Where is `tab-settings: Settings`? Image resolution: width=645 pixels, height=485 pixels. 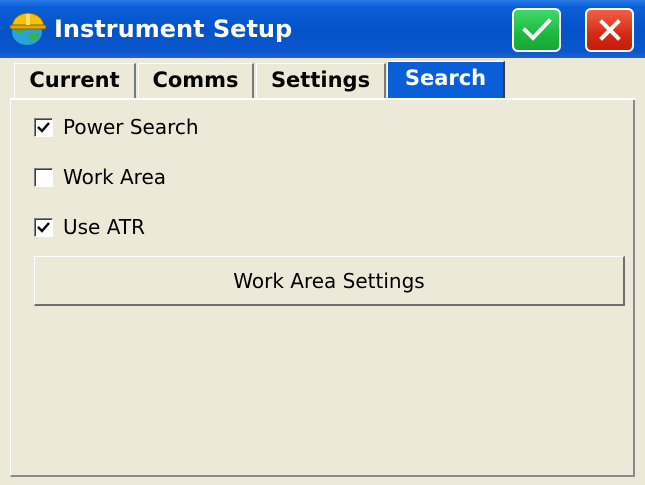
tab-settings: Settings is located at coordinates (321, 80).